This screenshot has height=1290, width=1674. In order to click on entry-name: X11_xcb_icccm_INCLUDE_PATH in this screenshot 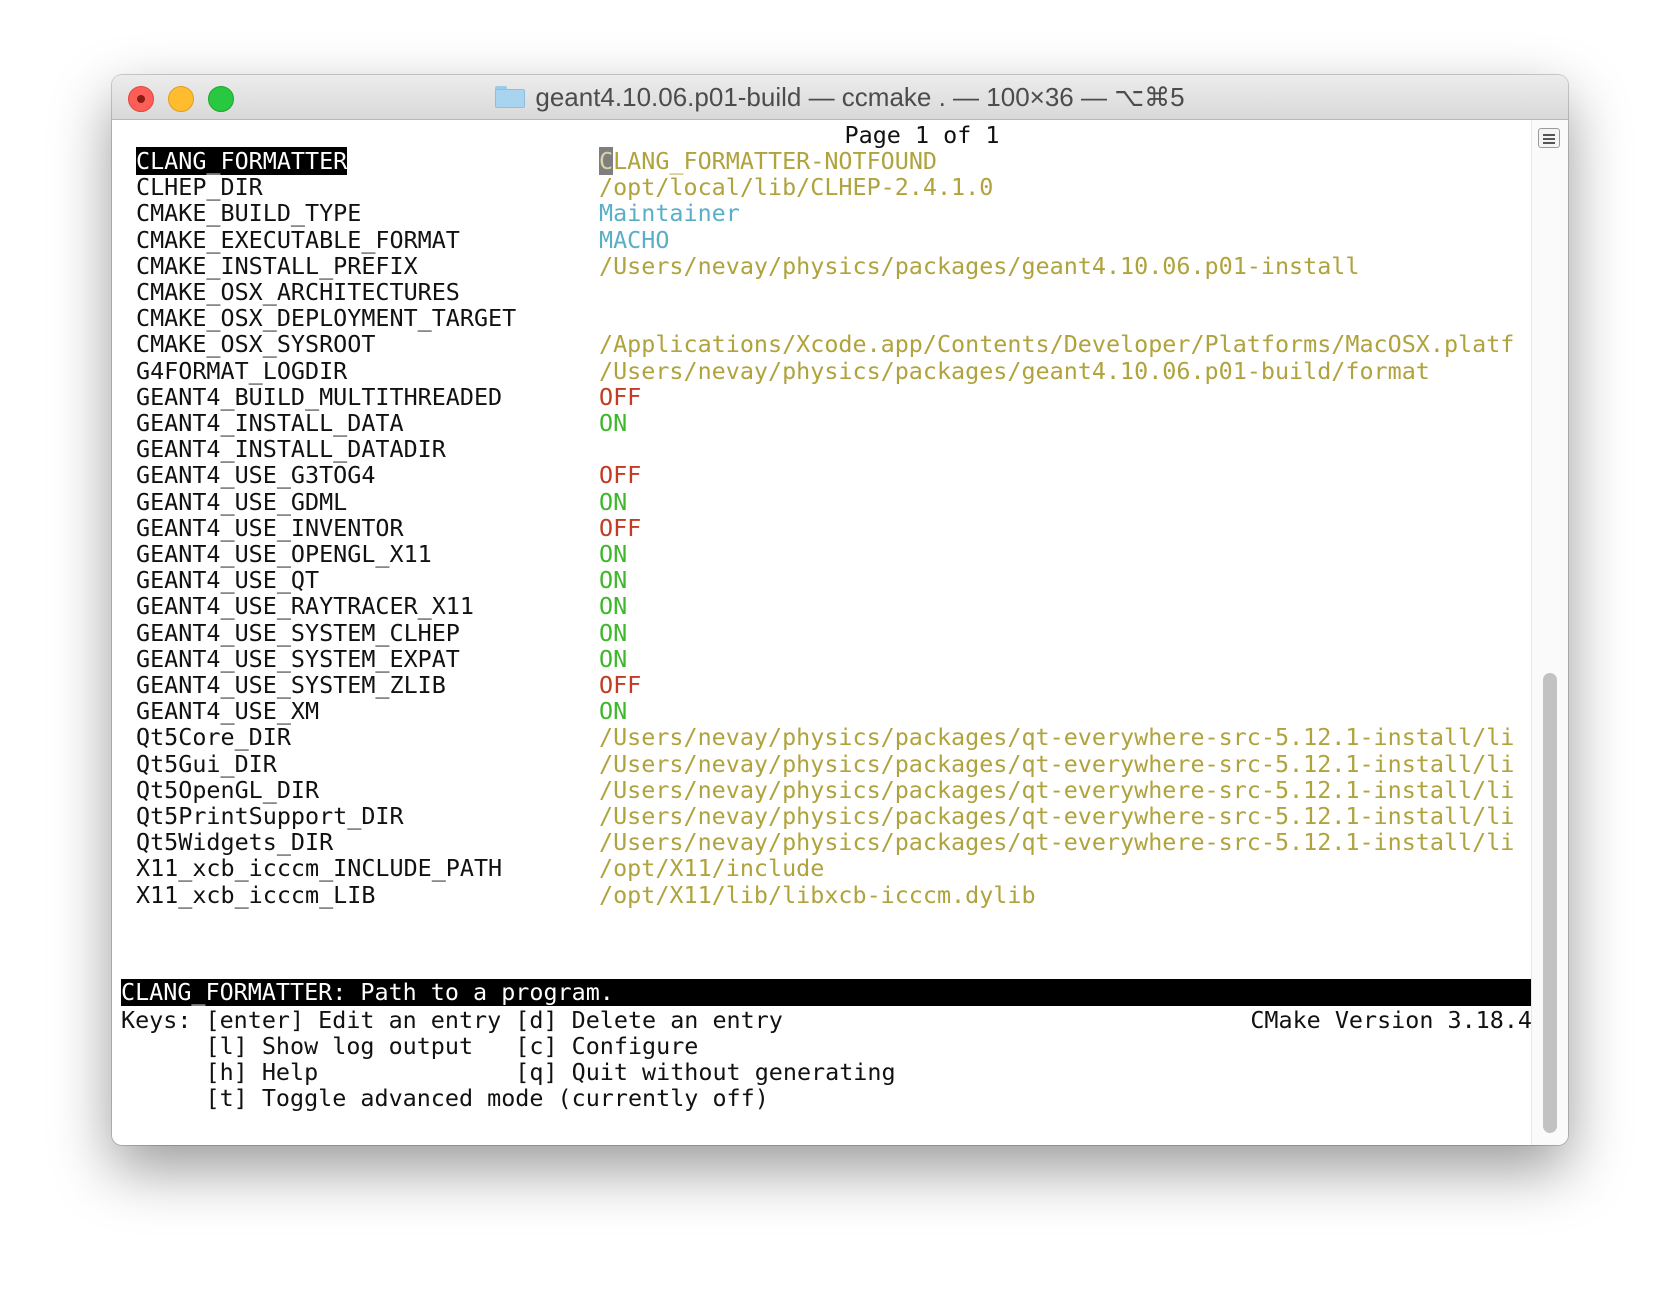, I will do `click(319, 868)`.